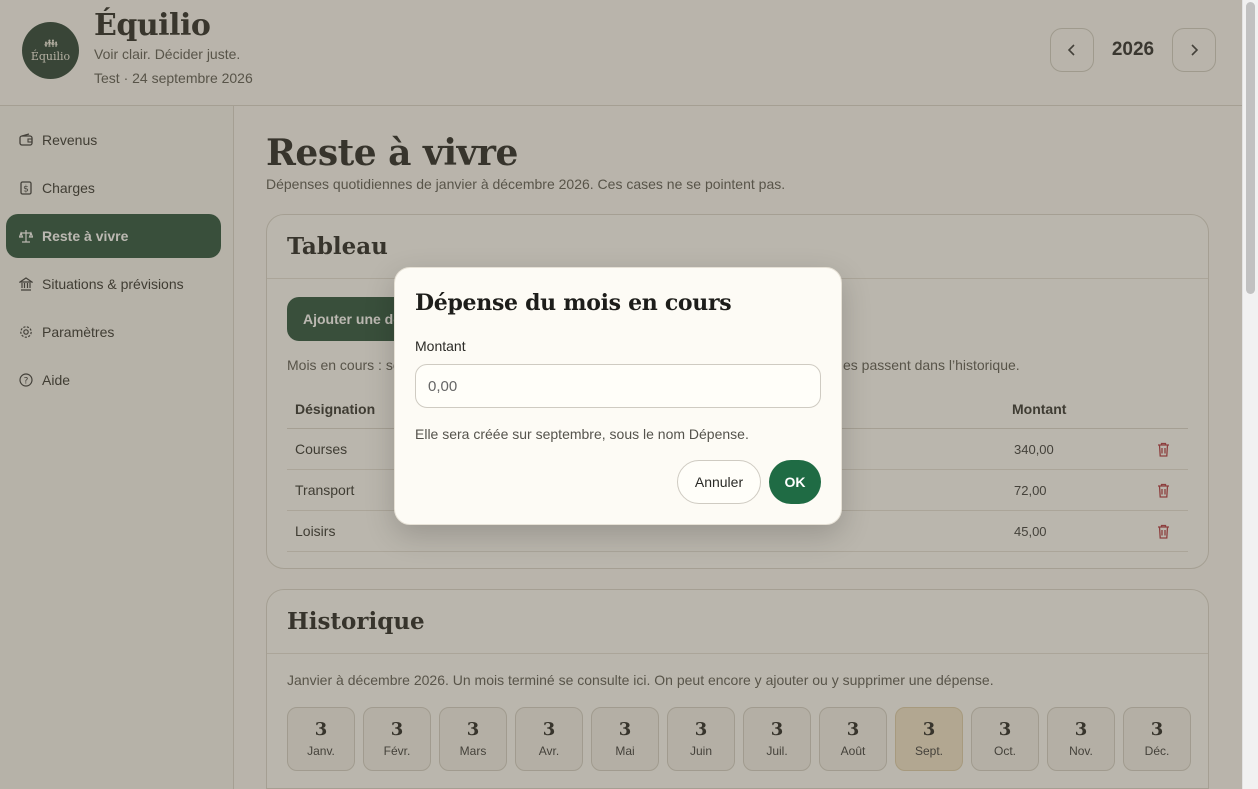  Describe the element at coordinates (795, 482) in the screenshot. I see `ok-button: OK` at that location.